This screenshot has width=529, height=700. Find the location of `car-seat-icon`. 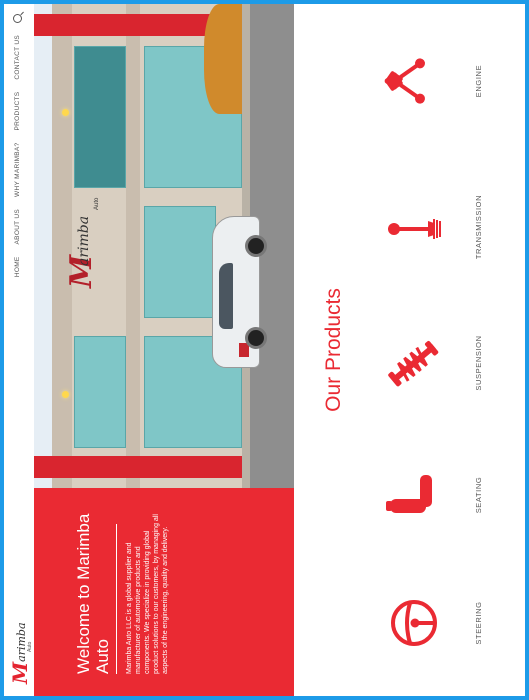

car-seat-icon is located at coordinates (409, 494).